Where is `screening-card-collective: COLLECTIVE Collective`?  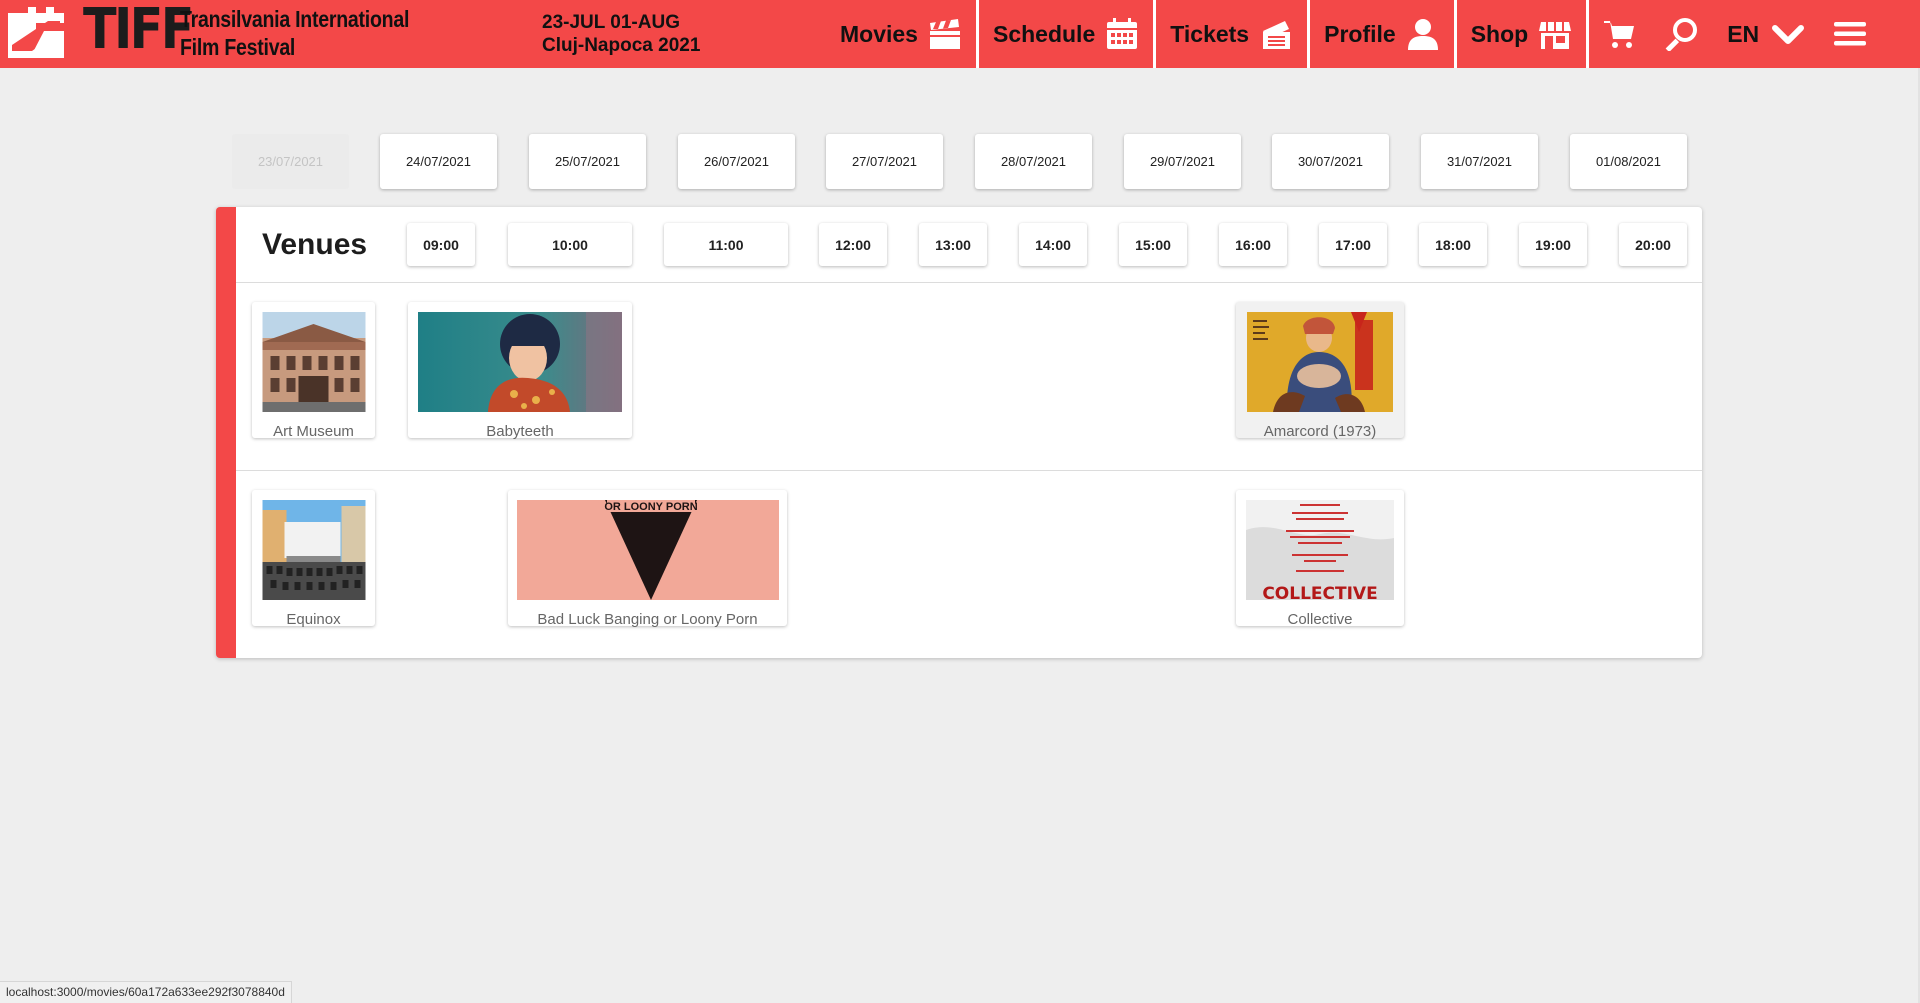
screening-card-collective: COLLECTIVE Collective is located at coordinates (1320, 559).